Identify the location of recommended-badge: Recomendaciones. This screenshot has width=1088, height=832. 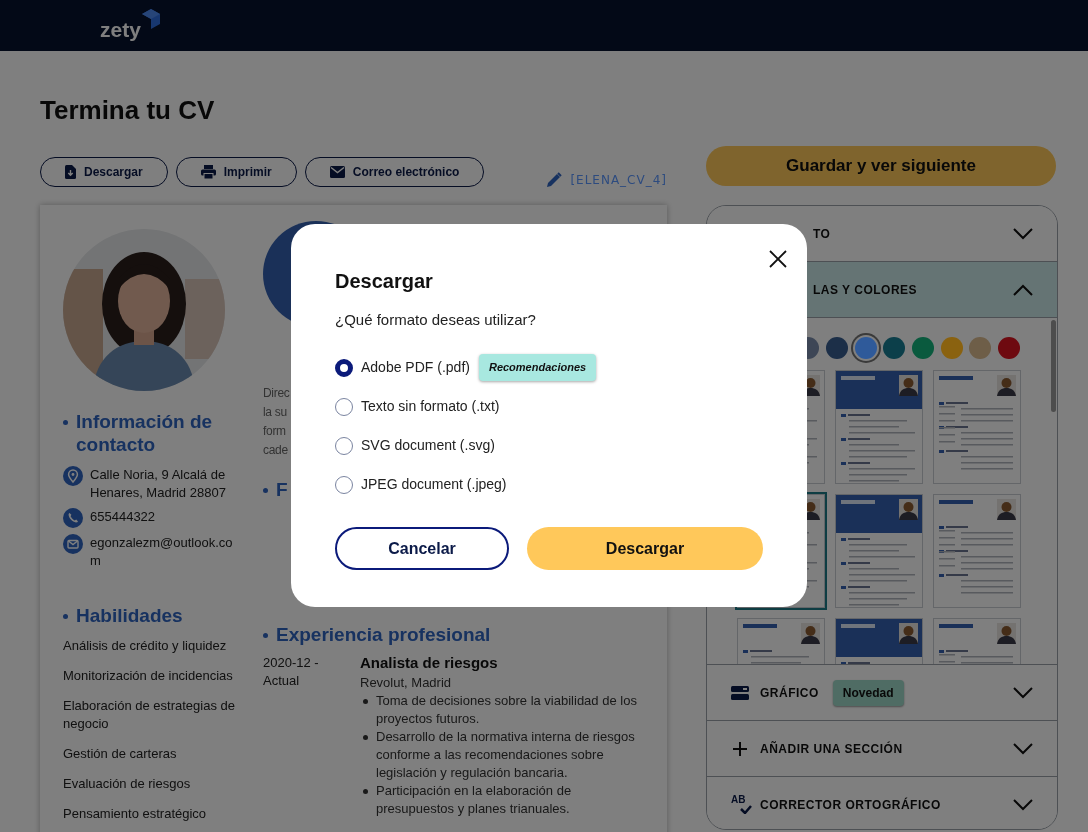
(537, 367).